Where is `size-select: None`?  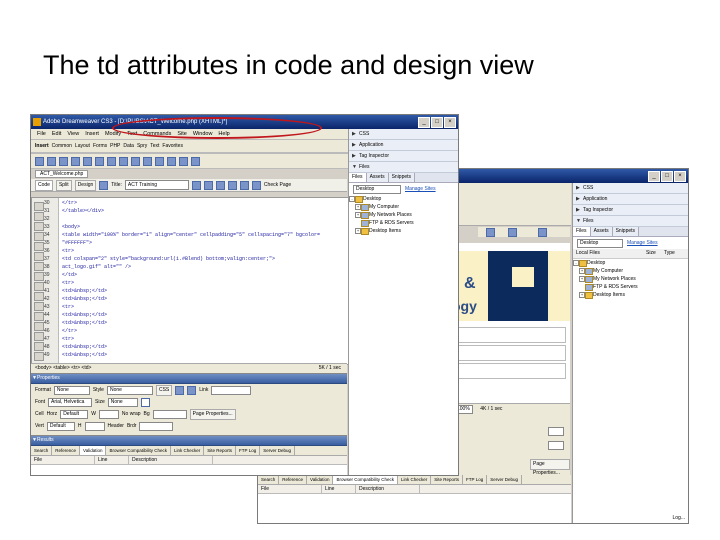 size-select: None is located at coordinates (122, 402).